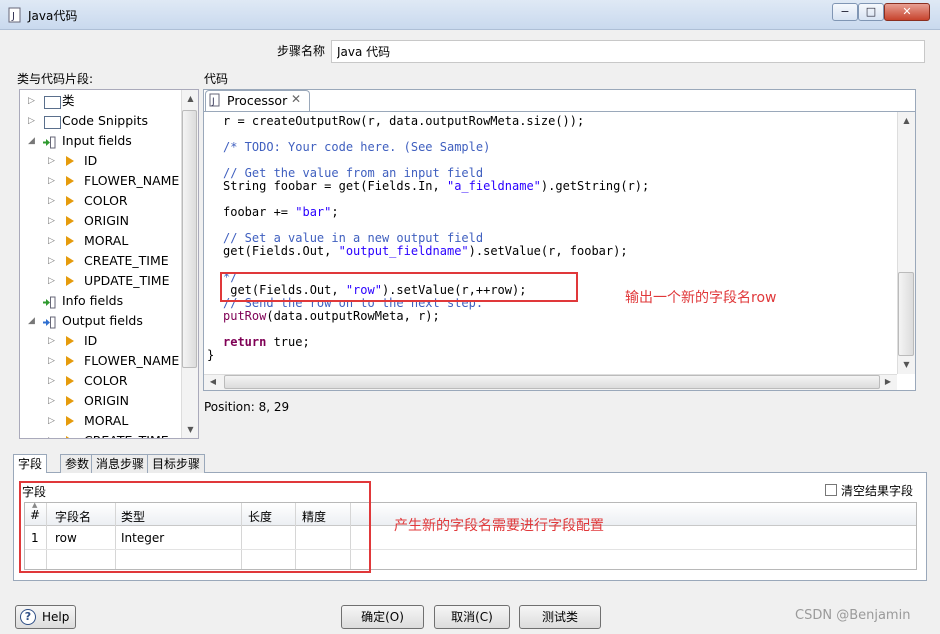 The height and width of the screenshot is (634, 940). I want to click on tree-item: ◢ Output fields, so click(100, 321).